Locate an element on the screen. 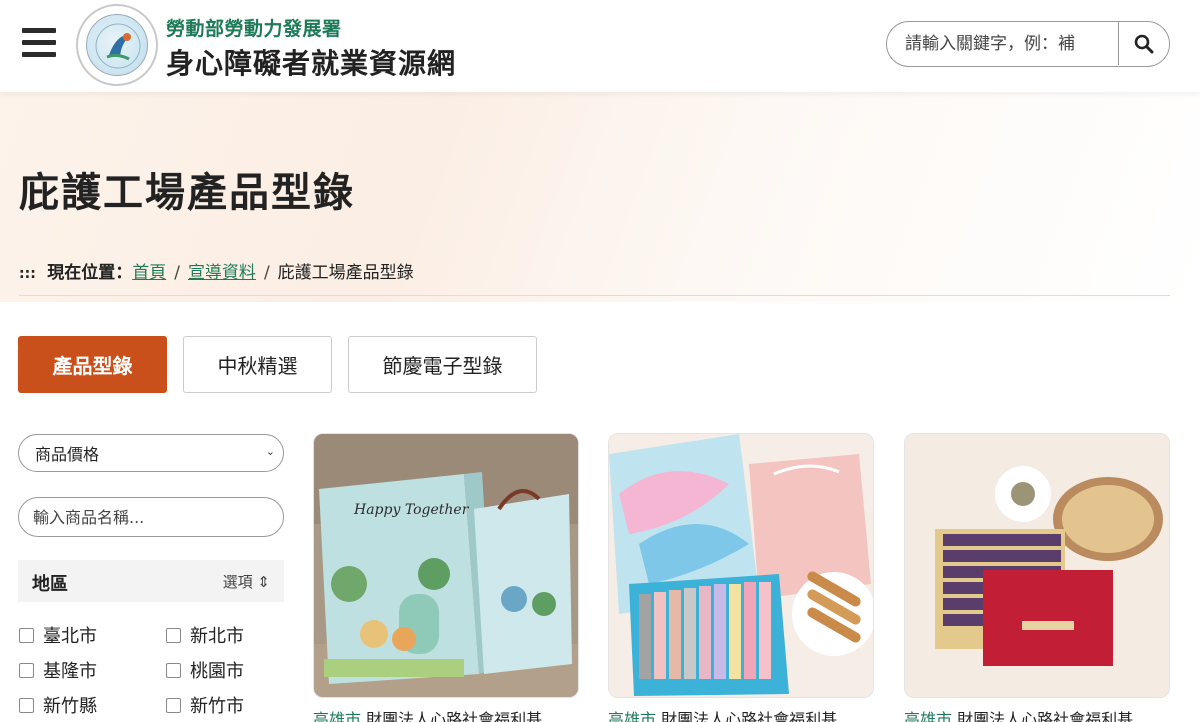  region-label: 新北市 is located at coordinates (217, 636).